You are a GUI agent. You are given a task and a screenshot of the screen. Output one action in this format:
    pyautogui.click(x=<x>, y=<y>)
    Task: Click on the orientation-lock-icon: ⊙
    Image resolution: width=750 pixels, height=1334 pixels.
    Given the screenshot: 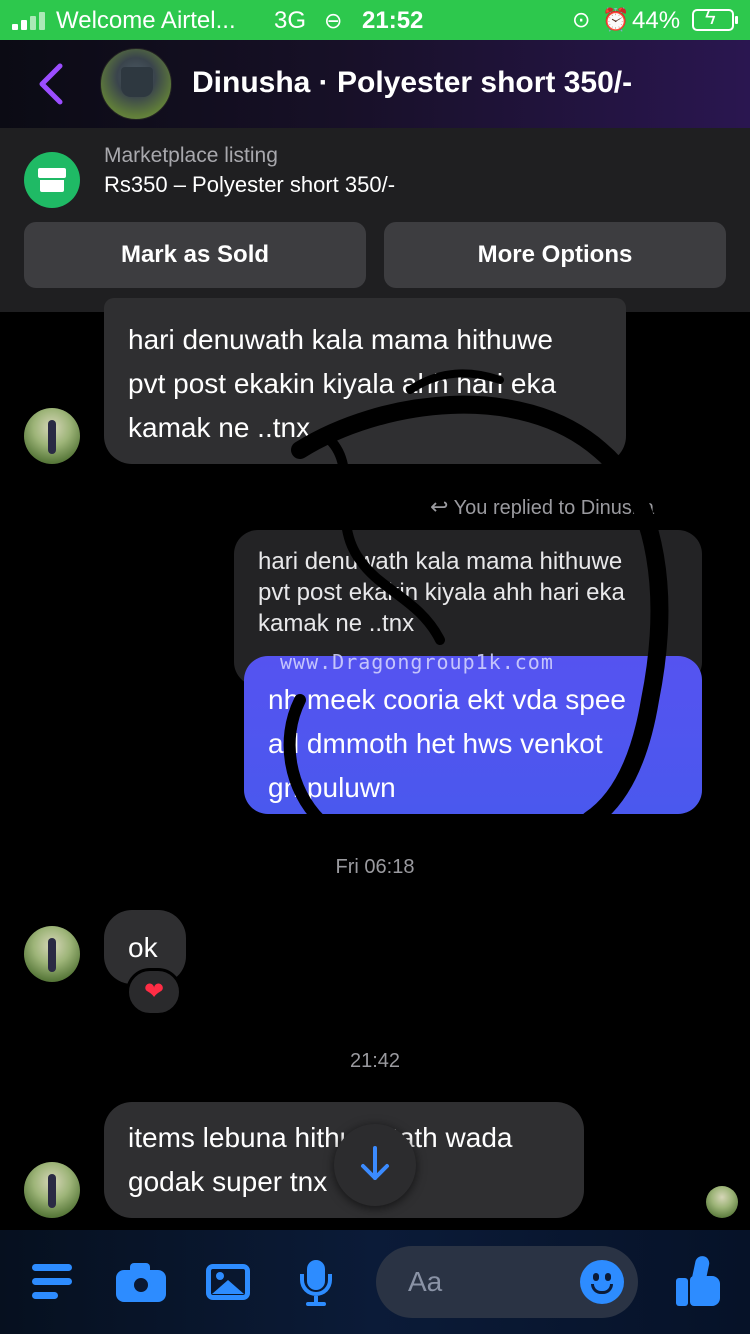 What is the action you would take?
    pyautogui.click(x=581, y=19)
    